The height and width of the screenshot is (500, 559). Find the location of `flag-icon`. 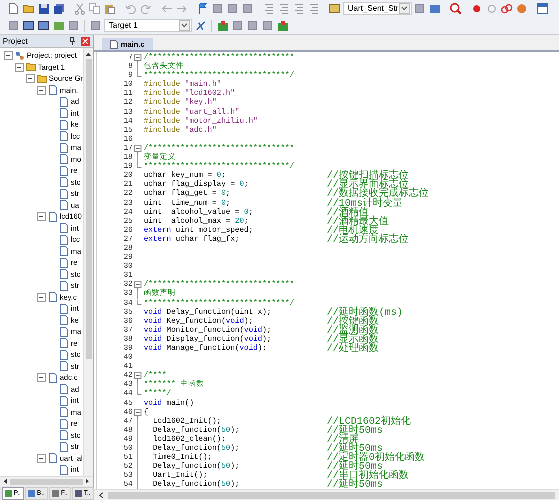

flag-icon is located at coordinates (202, 8).